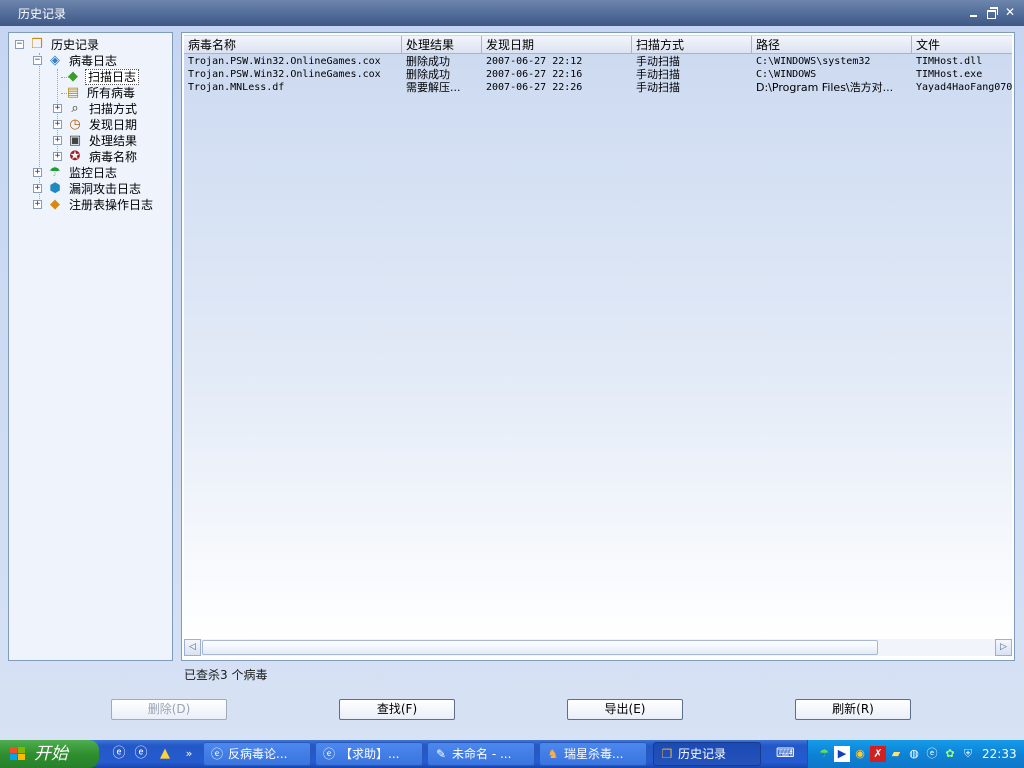  I want to click on network-icon: ◉, so click(860, 754).